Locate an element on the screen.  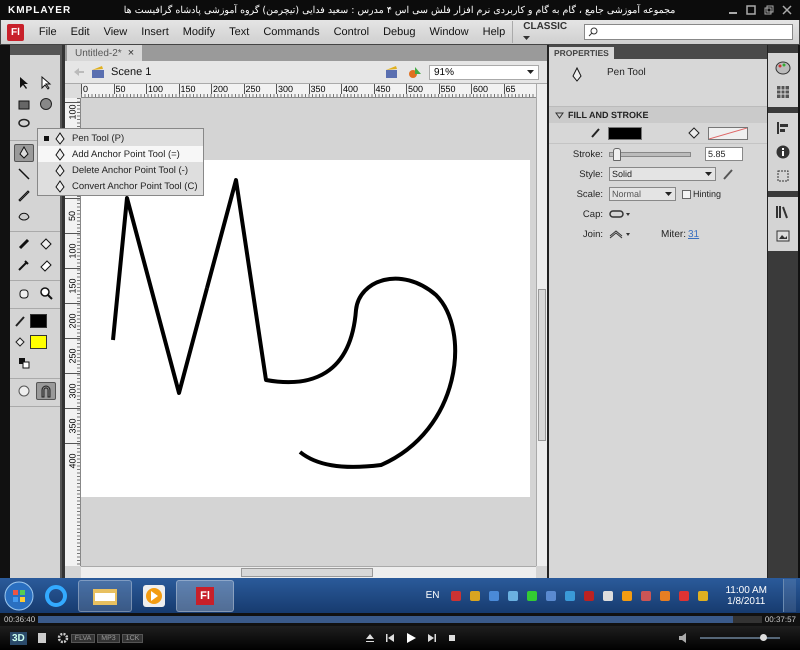
next-icon is located at coordinates (431, 638).